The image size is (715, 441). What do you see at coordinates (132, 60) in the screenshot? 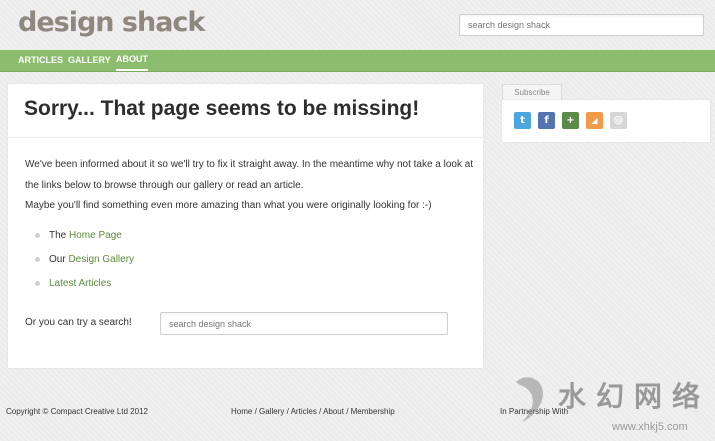
I see `nav-item-about: ABOUT` at bounding box center [132, 60].